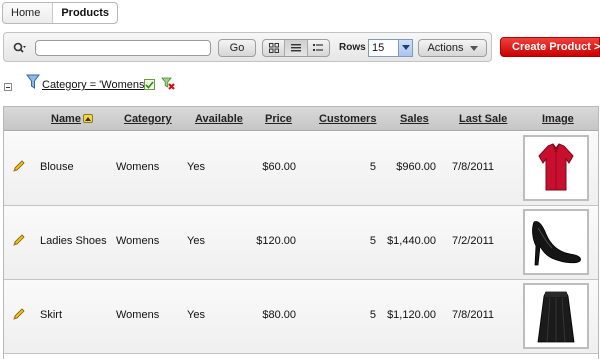  What do you see at coordinates (237, 48) in the screenshot?
I see `go-button: Go` at bounding box center [237, 48].